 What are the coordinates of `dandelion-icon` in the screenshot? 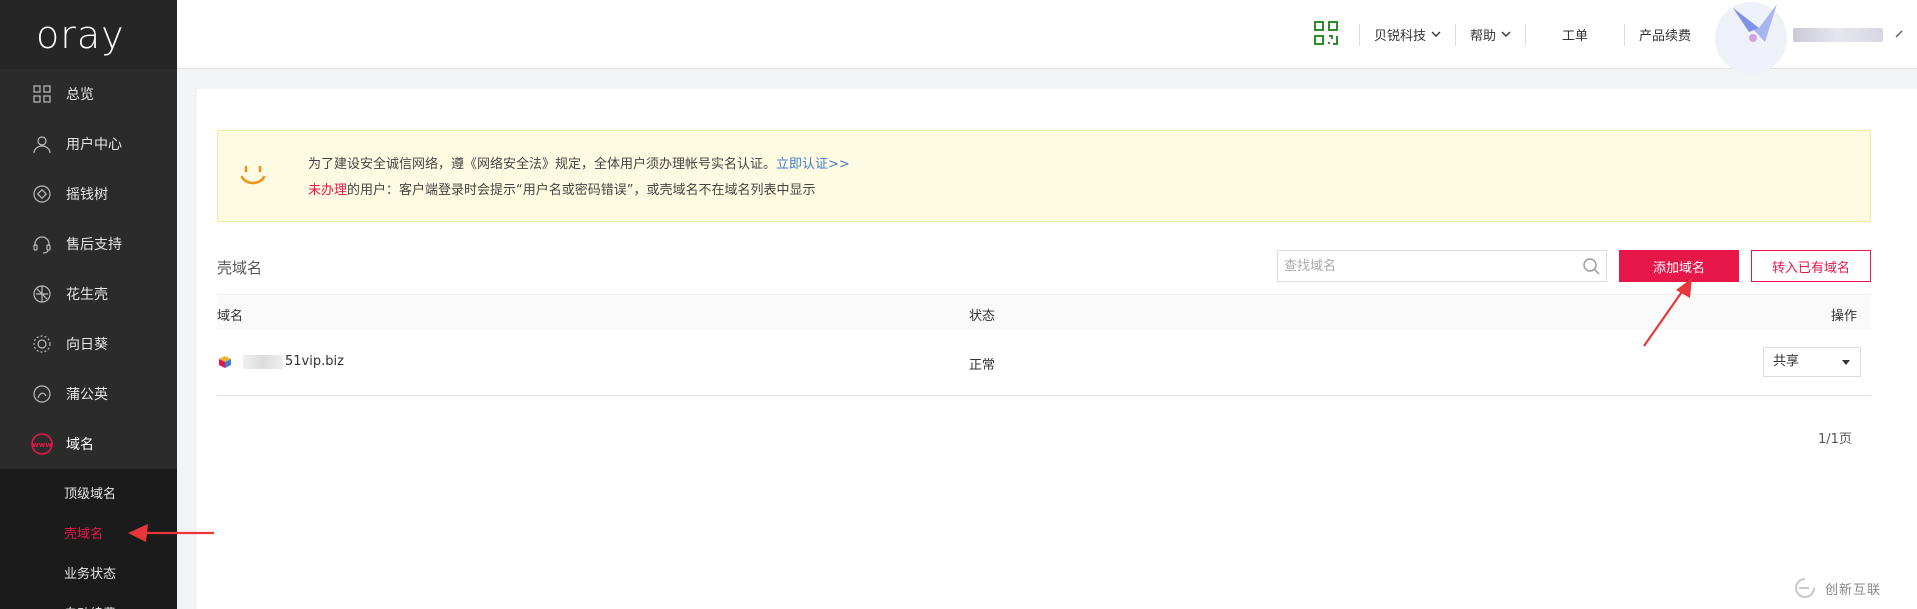 It's located at (42, 394).